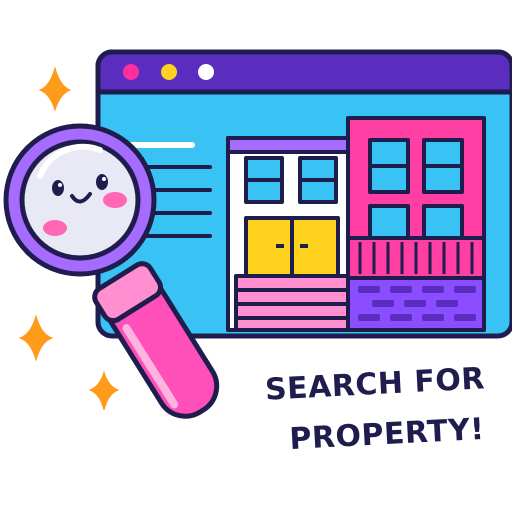  Describe the element at coordinates (206, 72) in the screenshot. I see `window-dot-white` at that location.